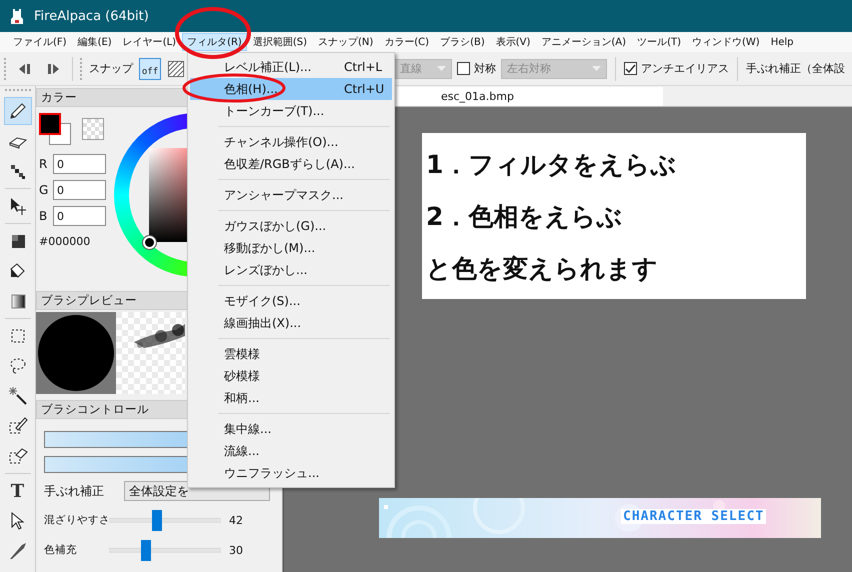 The image size is (852, 572). What do you see at coordinates (782, 42) in the screenshot?
I see `menu-item: Help` at bounding box center [782, 42].